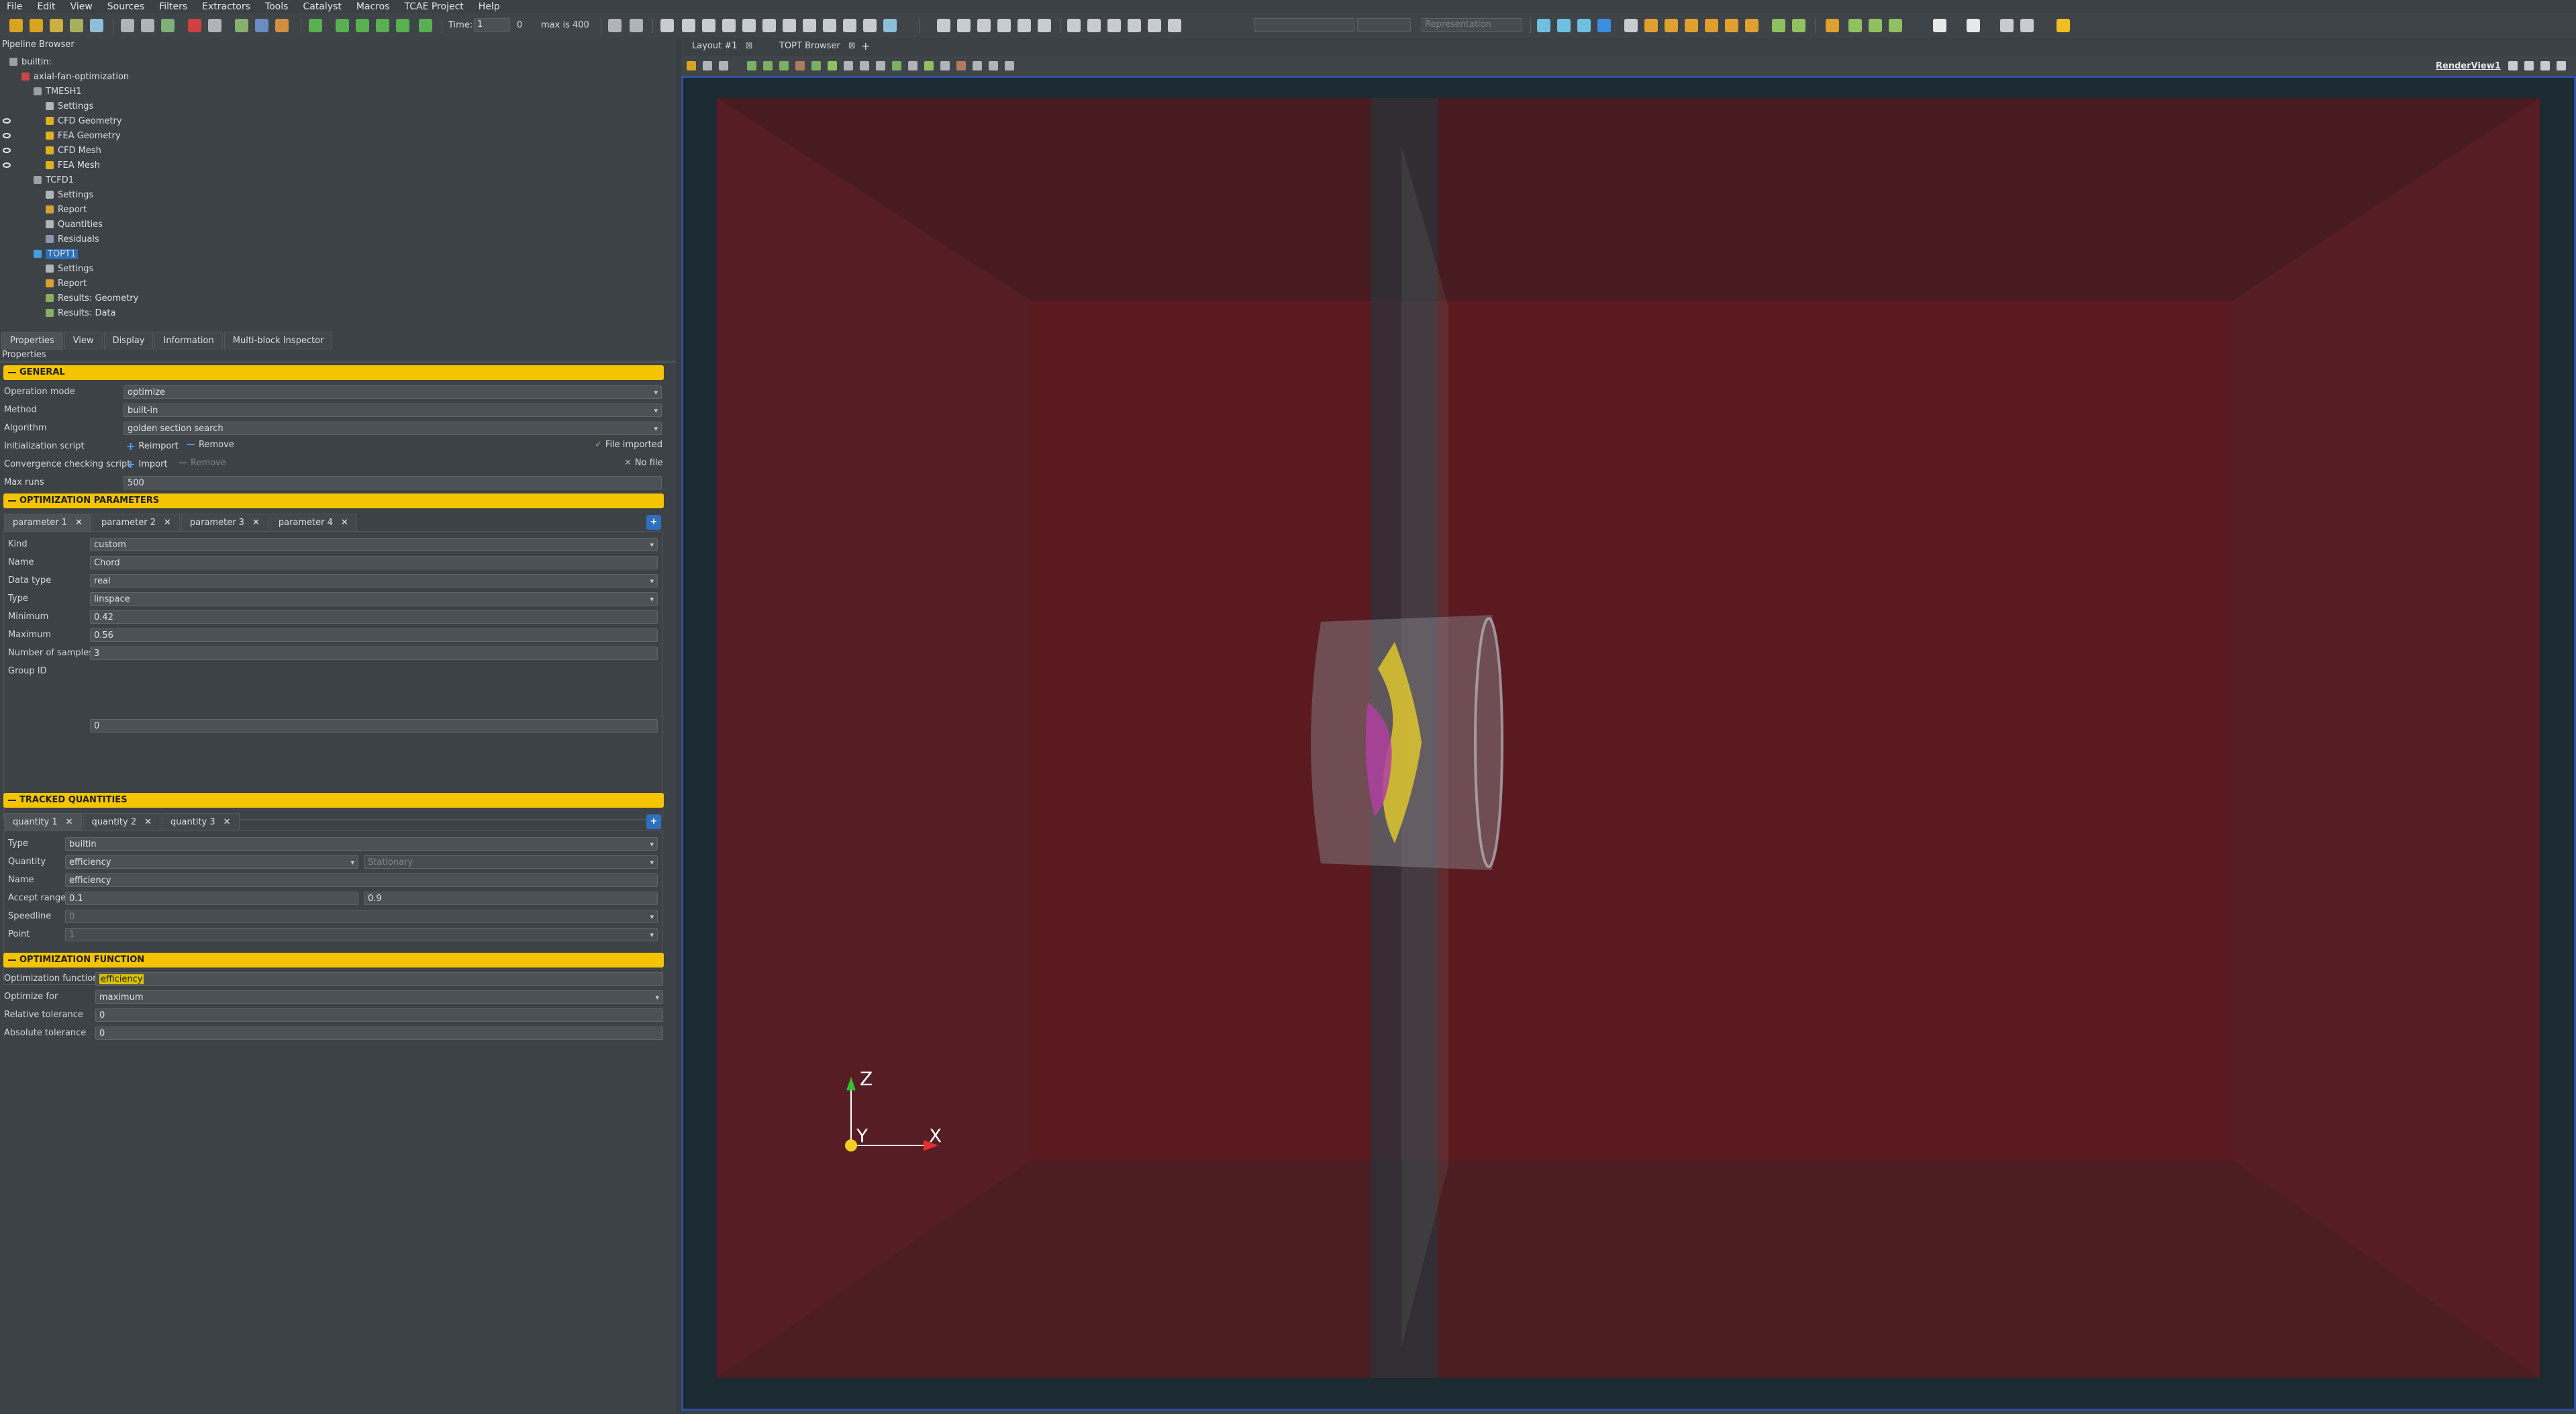 The height and width of the screenshot is (1414, 2576). What do you see at coordinates (81, 312) in the screenshot?
I see `pipeline-item: Results: Data` at bounding box center [81, 312].